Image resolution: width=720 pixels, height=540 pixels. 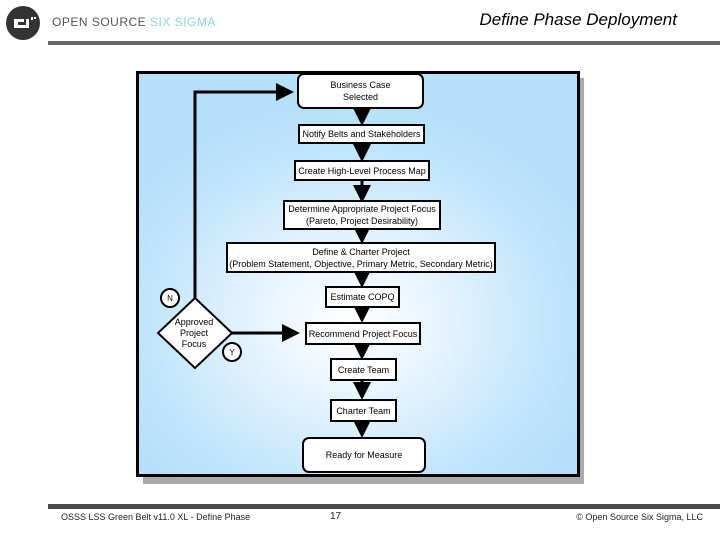 What do you see at coordinates (336, 516) in the screenshot?
I see `page-number: 17` at bounding box center [336, 516].